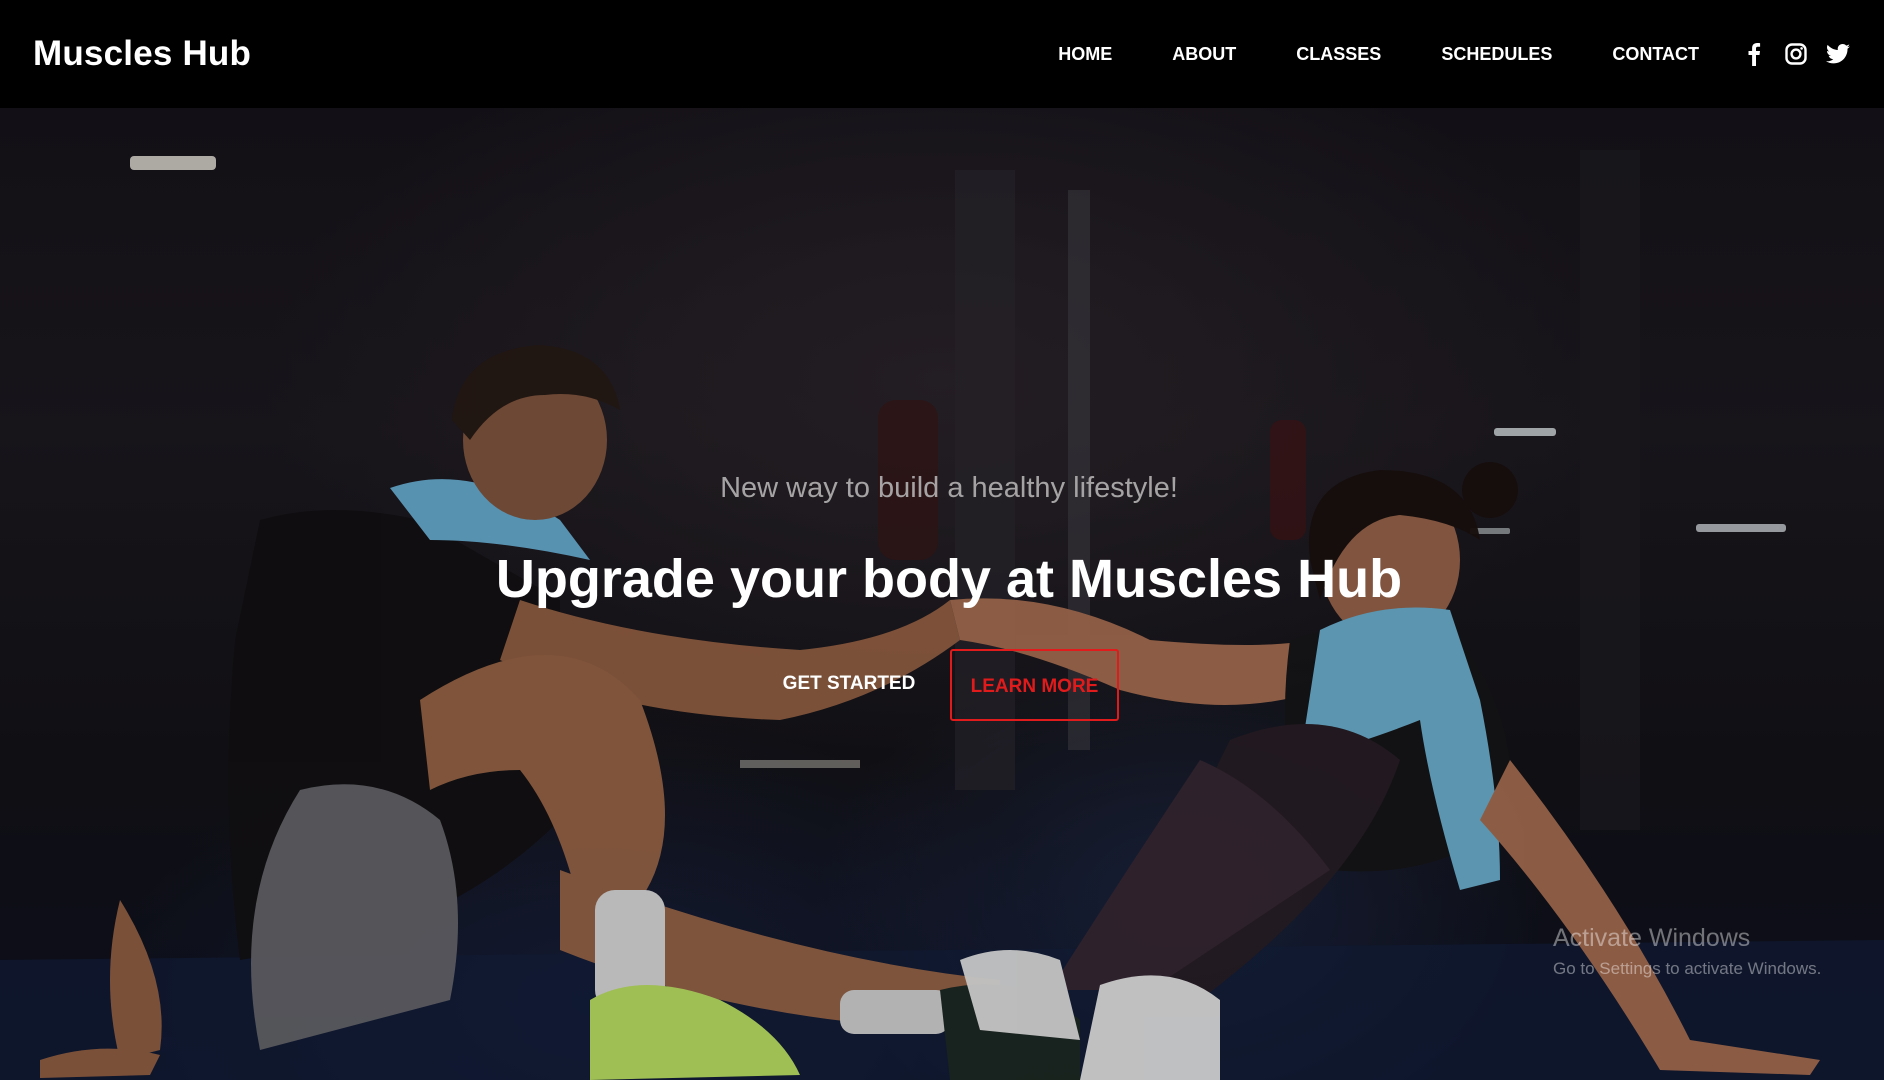  I want to click on nav-about: ABOUT, so click(1204, 54).